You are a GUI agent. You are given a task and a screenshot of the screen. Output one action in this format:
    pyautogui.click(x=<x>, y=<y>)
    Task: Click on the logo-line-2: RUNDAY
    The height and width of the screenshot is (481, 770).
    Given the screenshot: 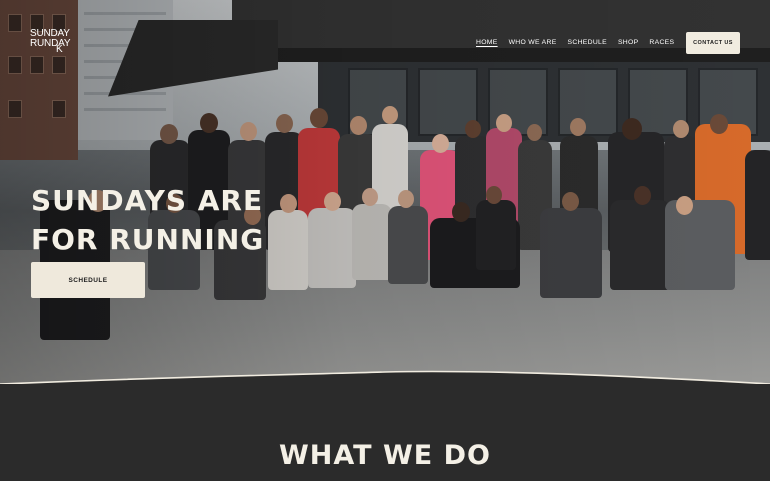 What is the action you would take?
    pyautogui.click(x=50, y=43)
    